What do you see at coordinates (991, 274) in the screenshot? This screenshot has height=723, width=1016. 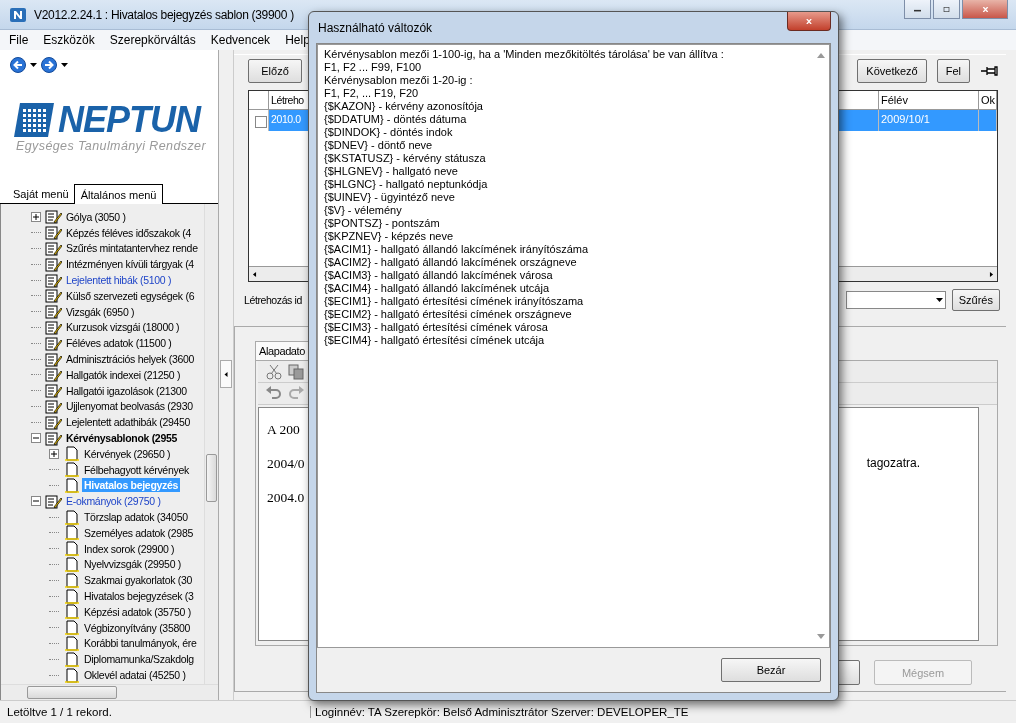 I see `scroll-right-icon` at bounding box center [991, 274].